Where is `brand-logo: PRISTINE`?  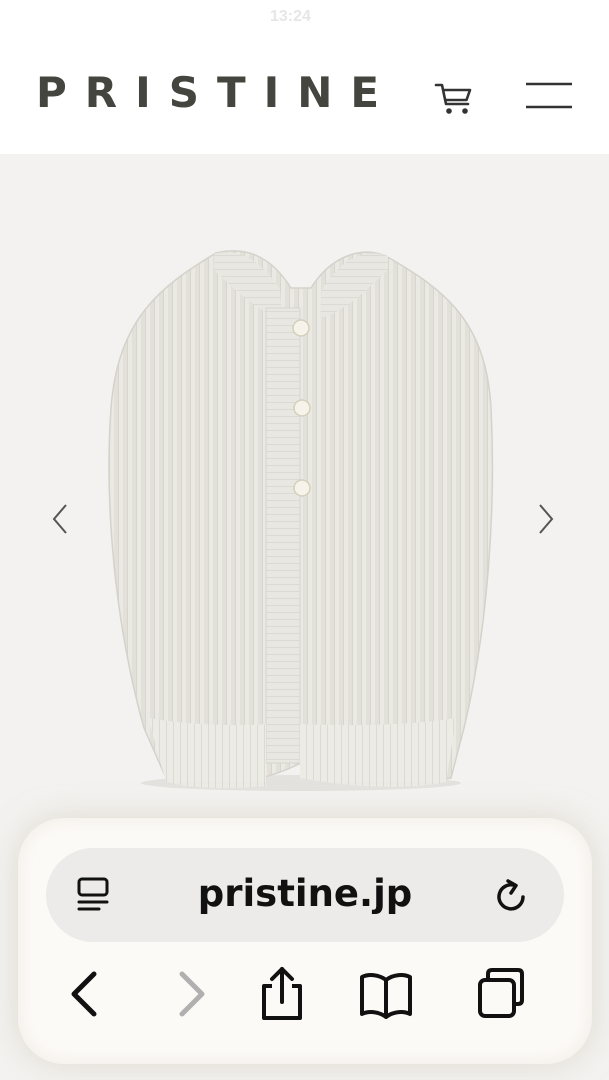 brand-logo: PRISTINE is located at coordinates (216, 93).